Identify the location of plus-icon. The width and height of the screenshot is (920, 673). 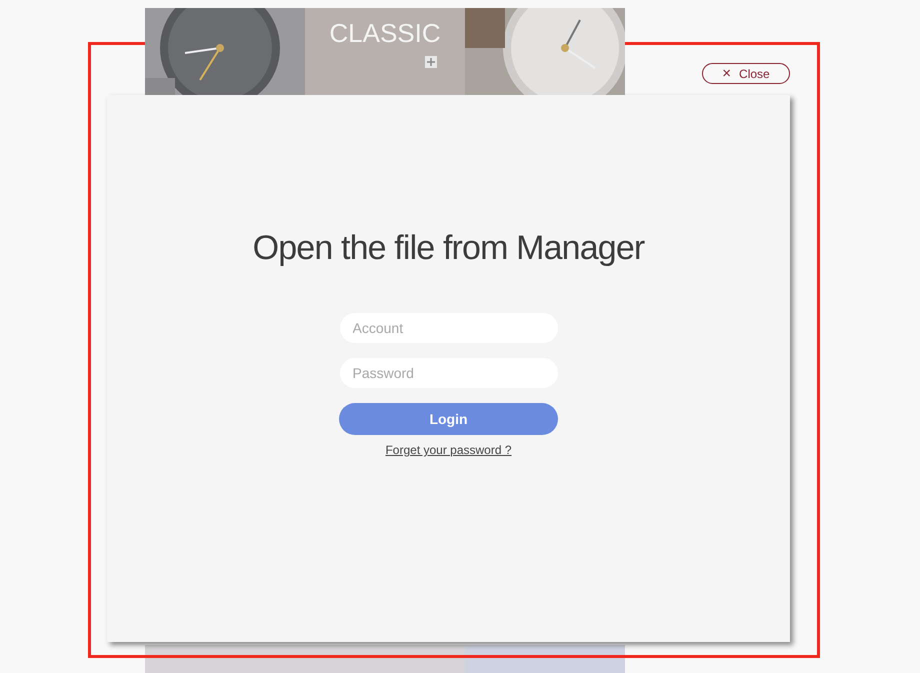
(431, 62).